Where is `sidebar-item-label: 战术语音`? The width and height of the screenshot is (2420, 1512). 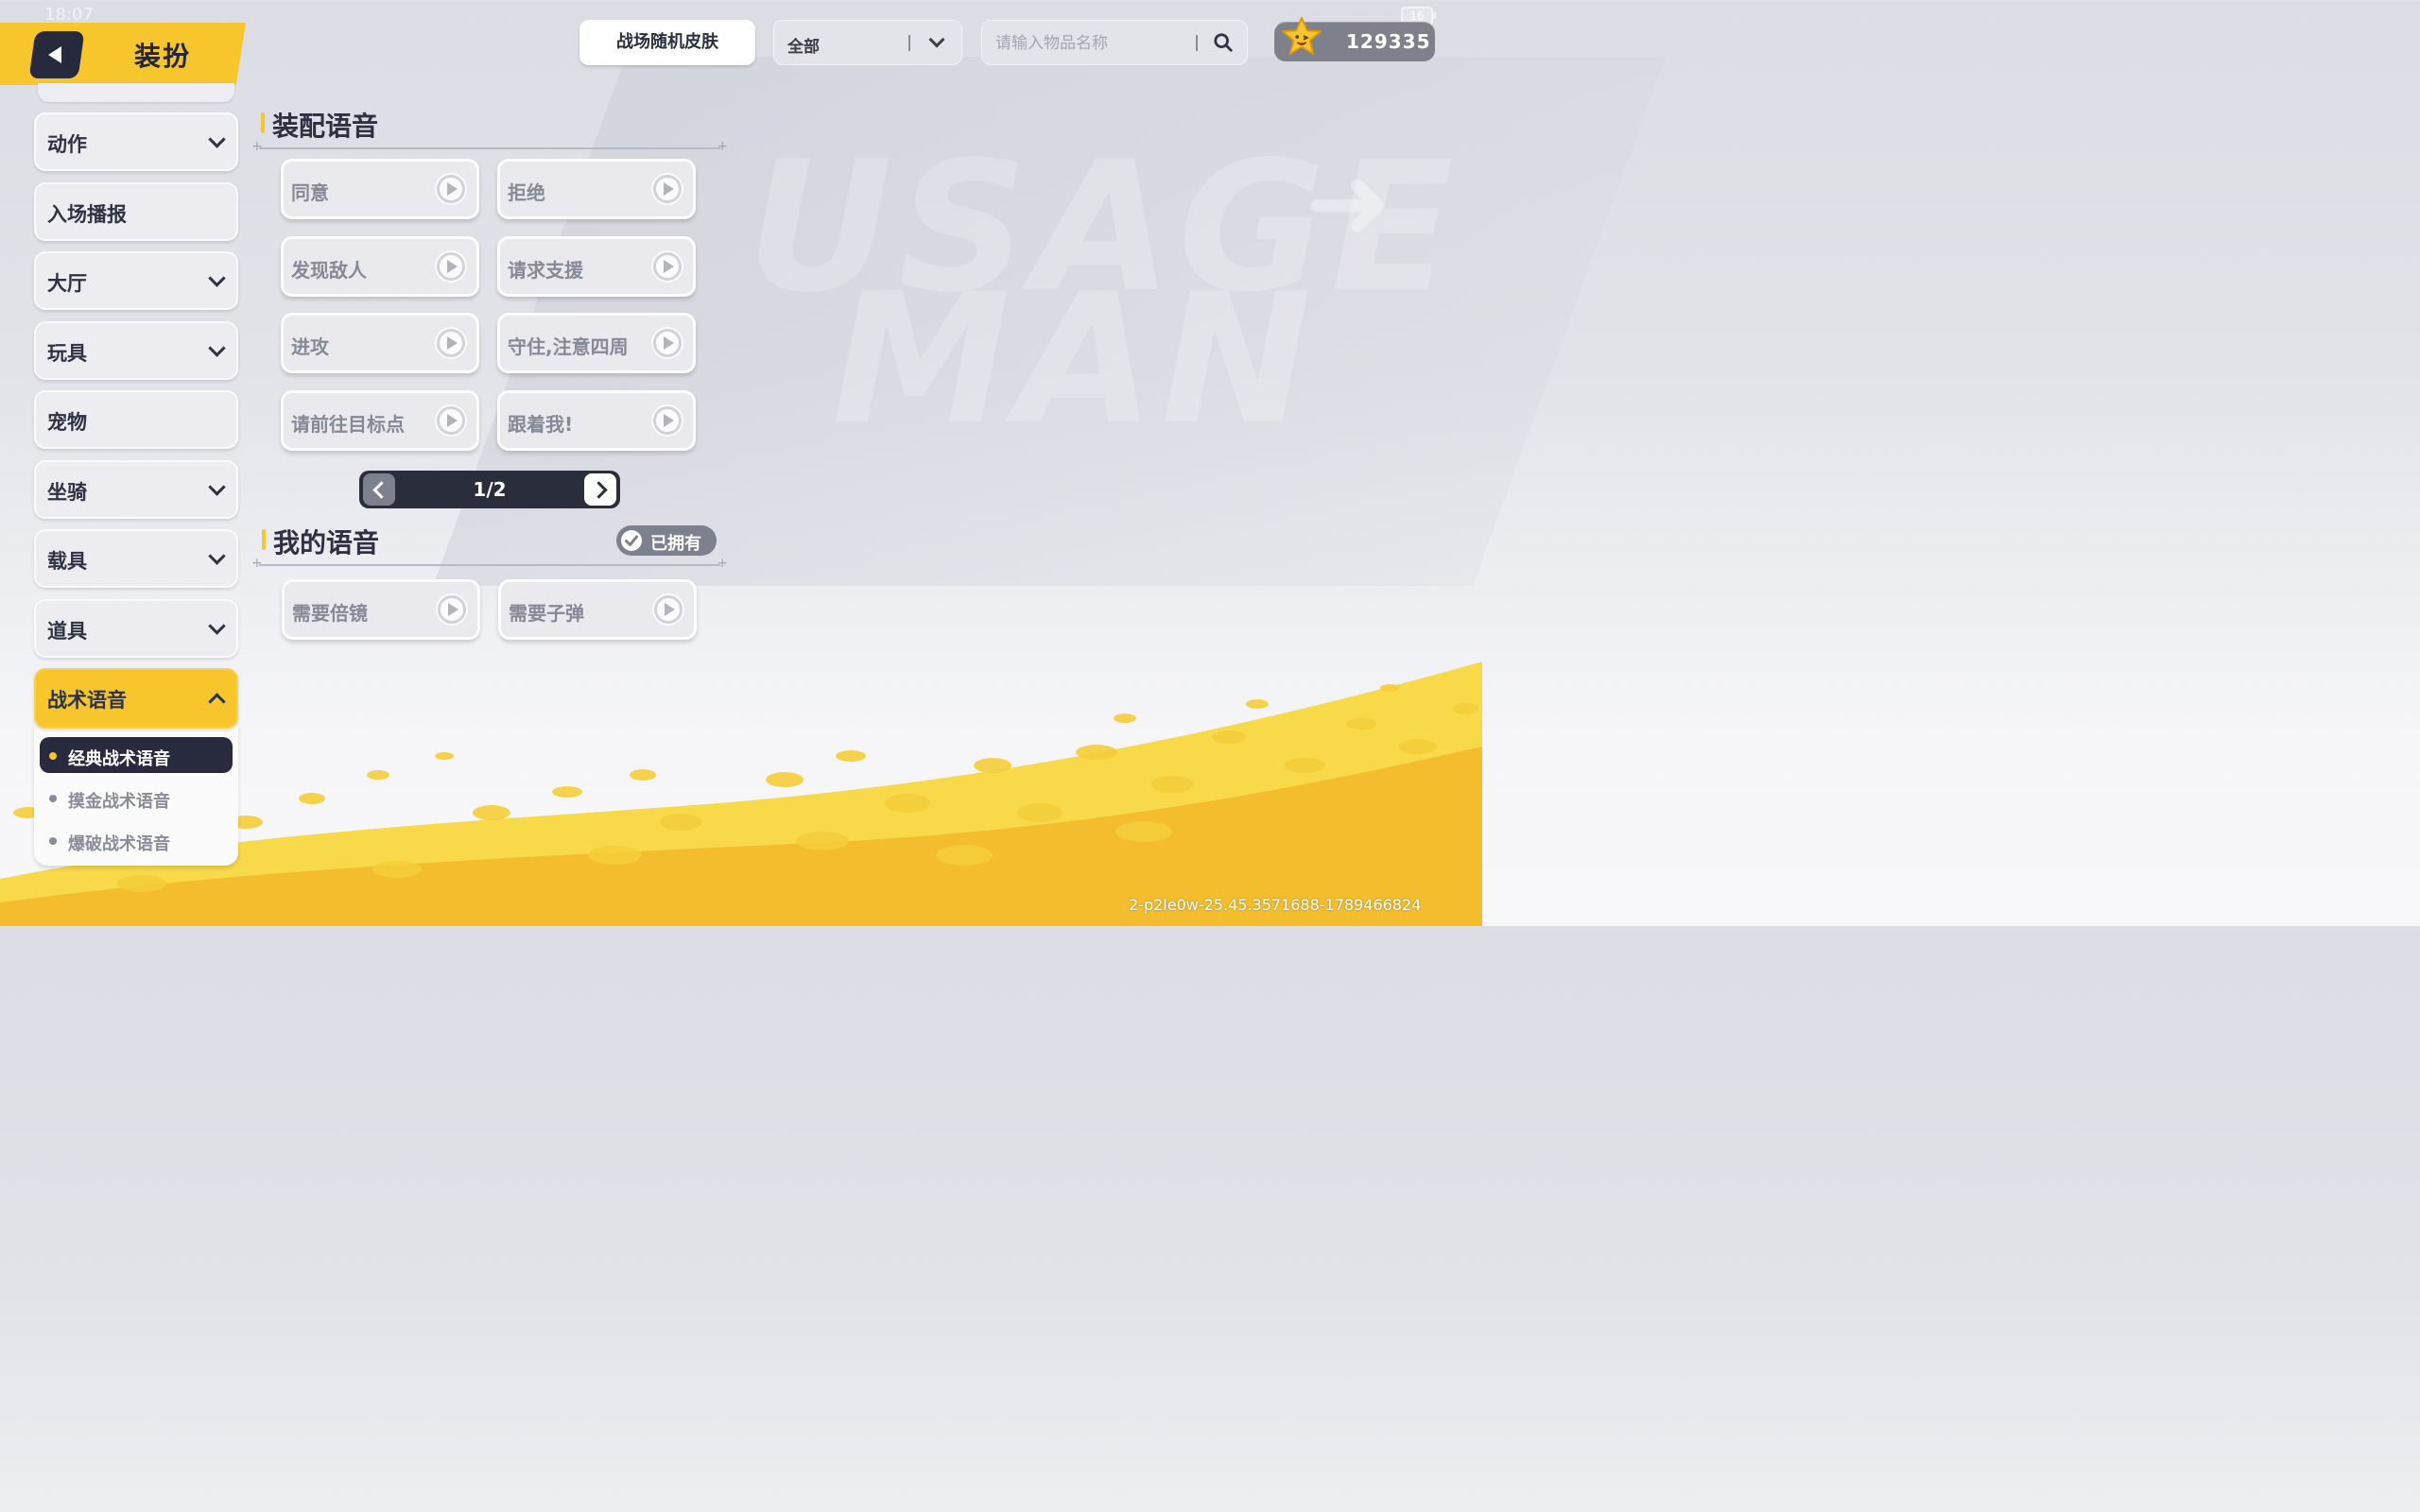
sidebar-item-label: 战术语音 is located at coordinates (87, 700).